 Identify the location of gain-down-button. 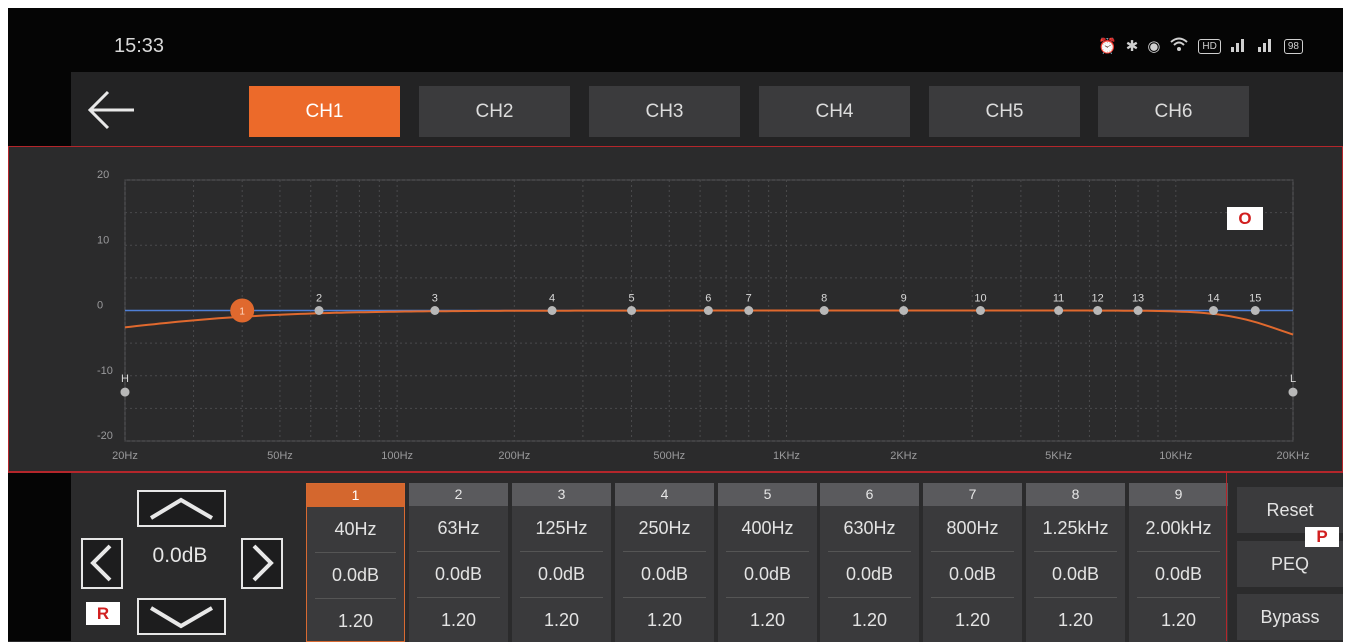
(181, 616).